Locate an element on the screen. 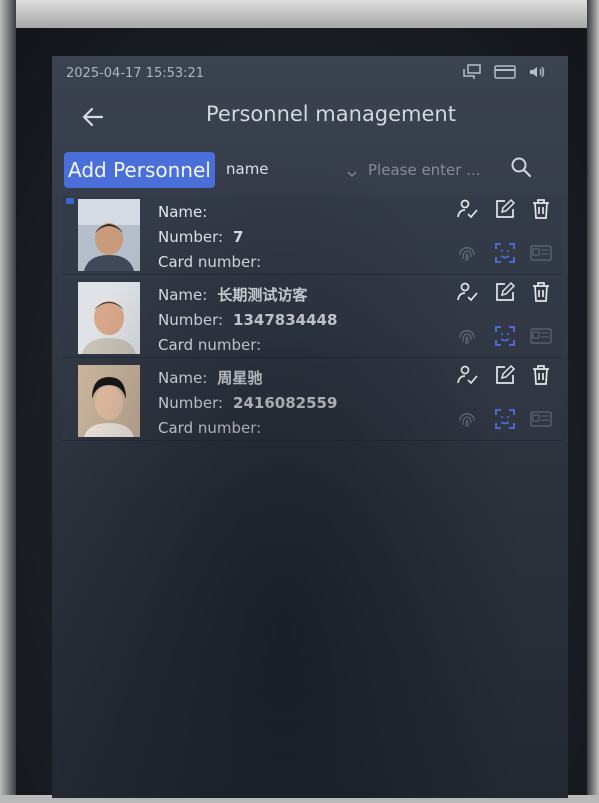 This screenshot has height=803, width=599. number-line: Number: 7 is located at coordinates (214, 237).